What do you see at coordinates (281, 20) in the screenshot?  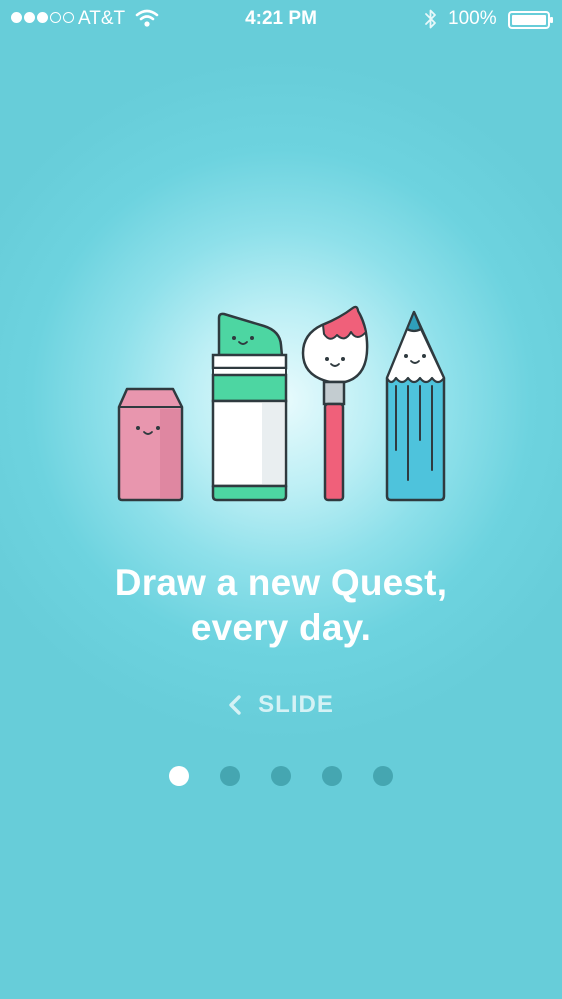 I see `status-bar: AT&T 4:21 PM 100%` at bounding box center [281, 20].